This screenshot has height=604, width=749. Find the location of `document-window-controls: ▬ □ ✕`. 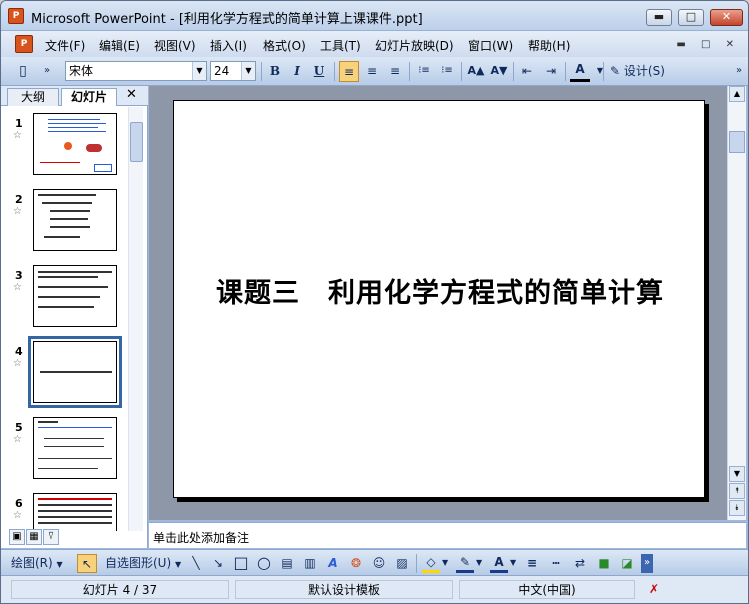

document-window-controls: ▬ □ ✕ is located at coordinates (708, 44).